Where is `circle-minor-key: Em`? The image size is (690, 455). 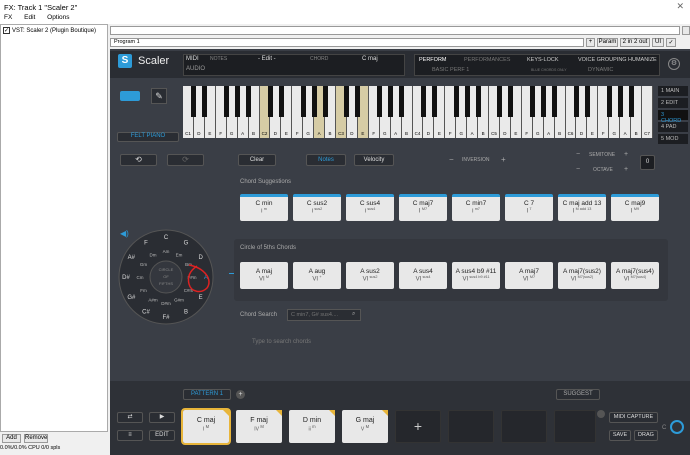 circle-minor-key: Em is located at coordinates (179, 254).